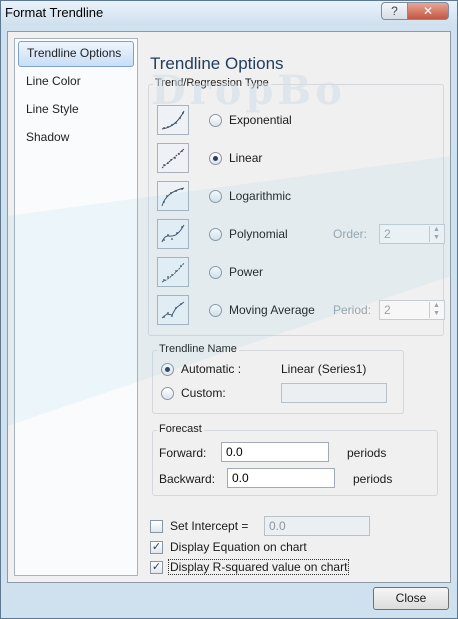 This screenshot has height=619, width=458. I want to click on set-intercept-checkbox, so click(156, 526).